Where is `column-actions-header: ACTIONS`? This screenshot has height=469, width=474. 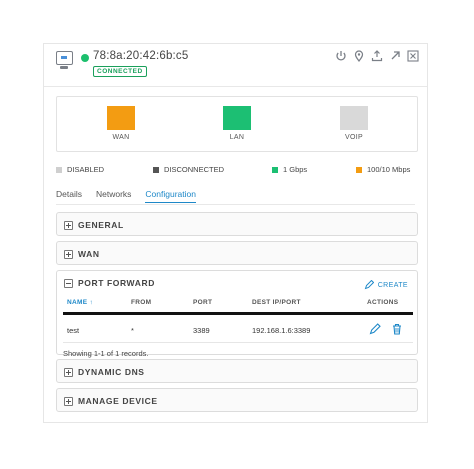
column-actions-header: ACTIONS is located at coordinates (383, 302).